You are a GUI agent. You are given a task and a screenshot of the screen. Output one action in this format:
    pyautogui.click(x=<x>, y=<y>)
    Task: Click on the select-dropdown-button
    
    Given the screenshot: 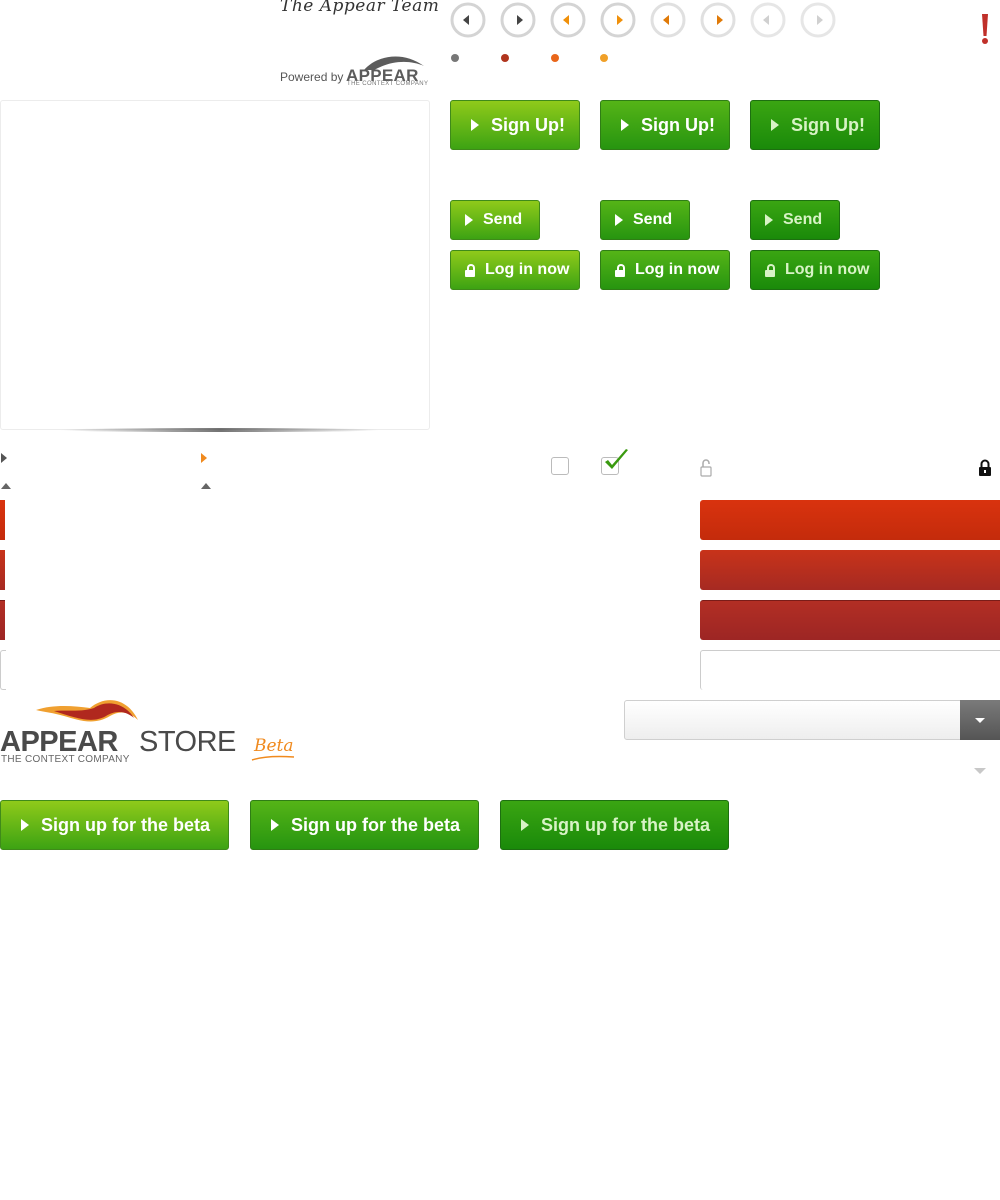 What is the action you would take?
    pyautogui.click(x=980, y=720)
    